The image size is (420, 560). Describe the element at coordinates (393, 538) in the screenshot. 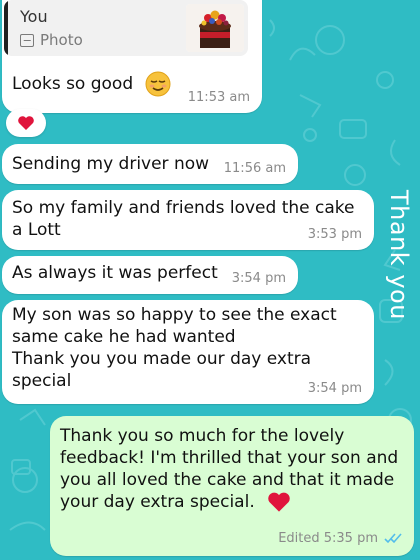

I see `read-double-check-icon` at that location.